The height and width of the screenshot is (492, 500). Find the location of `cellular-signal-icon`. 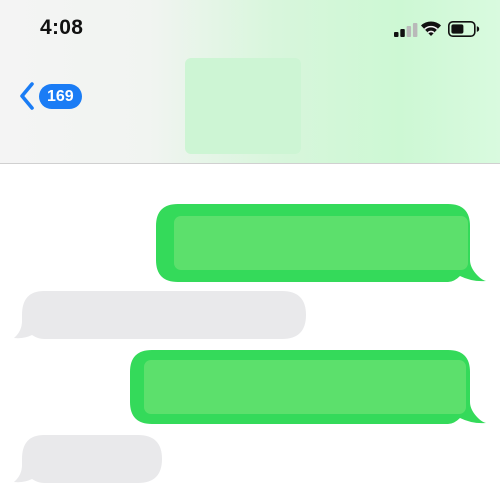

cellular-signal-icon is located at coordinates (406, 30).